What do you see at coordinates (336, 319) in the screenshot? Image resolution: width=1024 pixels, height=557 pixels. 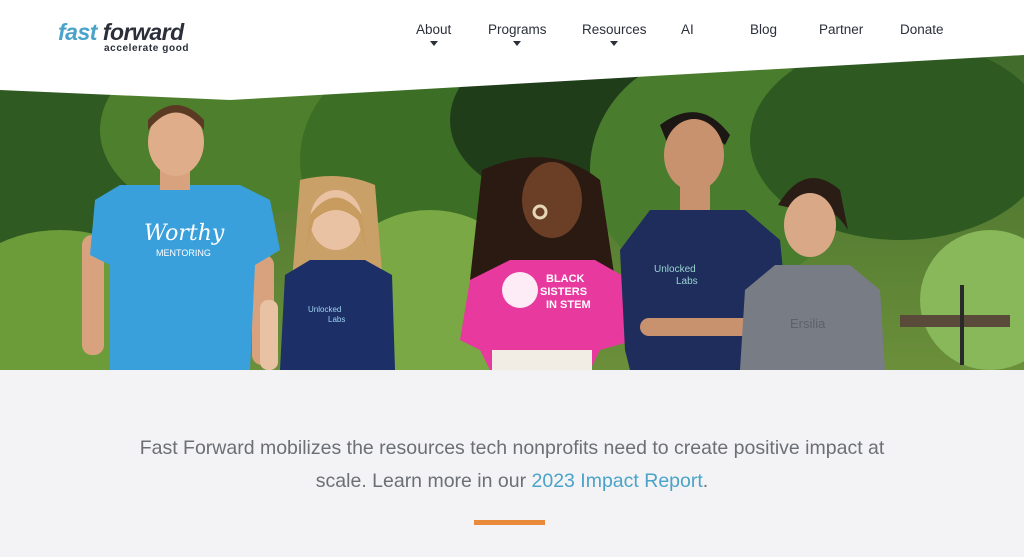 I see `shirt-text-labs-1: Labs` at bounding box center [336, 319].